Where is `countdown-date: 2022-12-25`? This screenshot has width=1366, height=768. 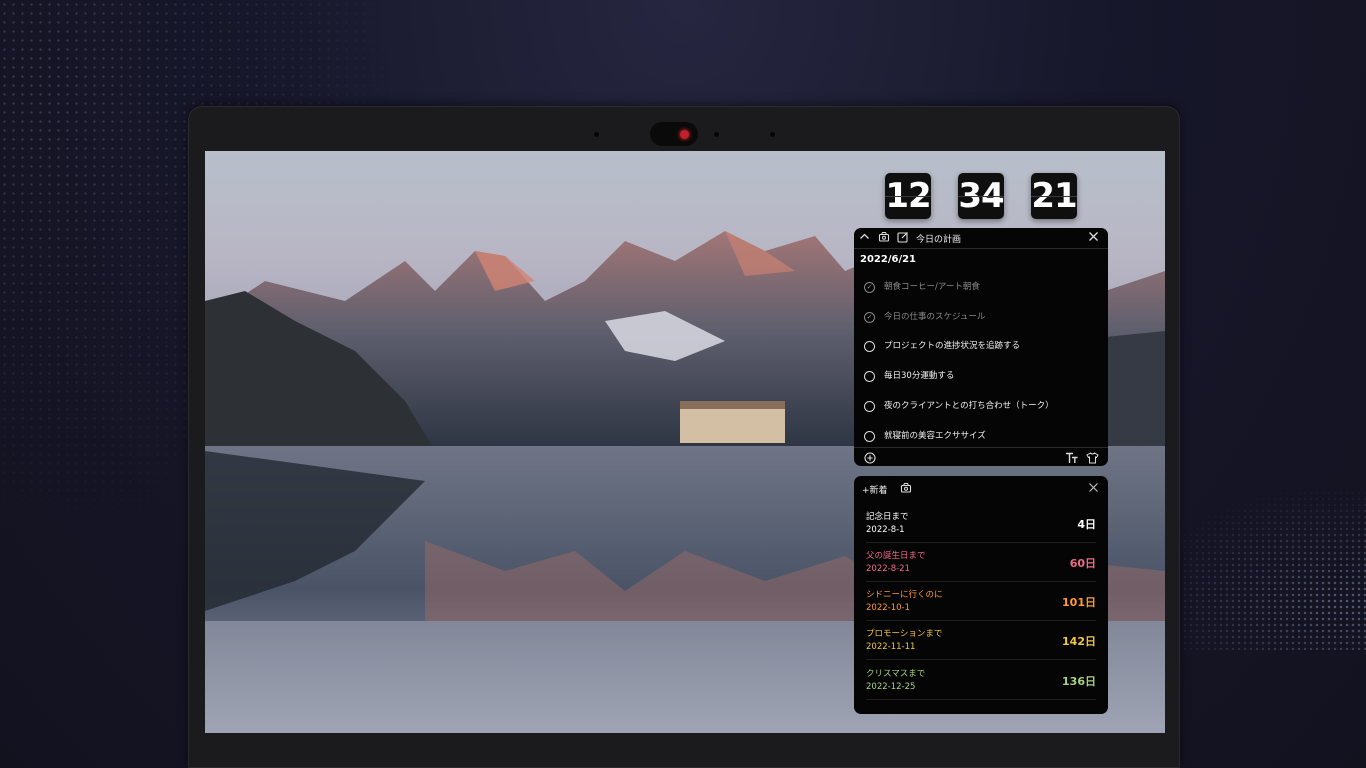
countdown-date: 2022-12-25 is located at coordinates (891, 687).